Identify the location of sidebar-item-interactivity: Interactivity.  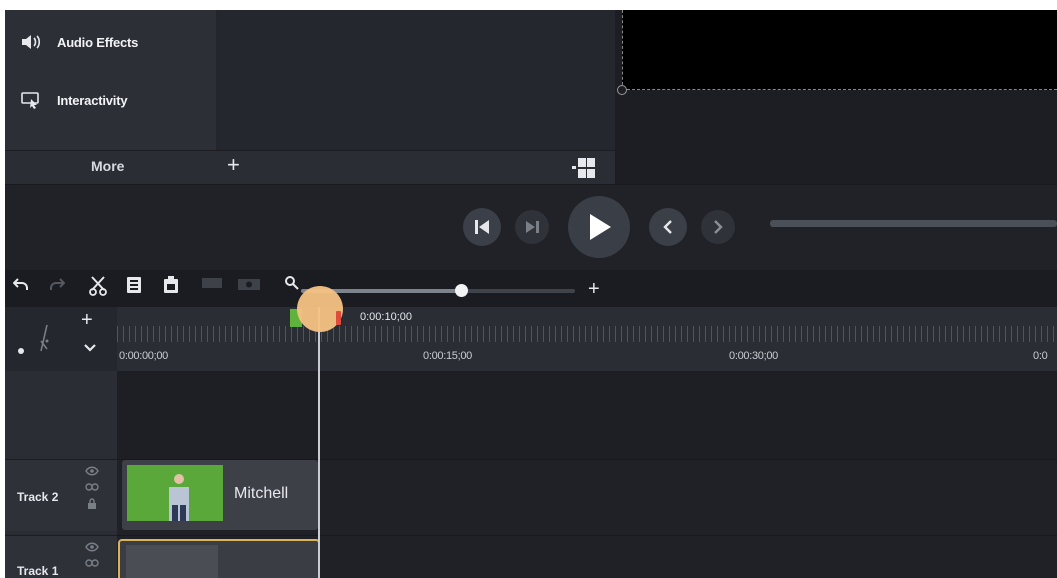
(110, 100).